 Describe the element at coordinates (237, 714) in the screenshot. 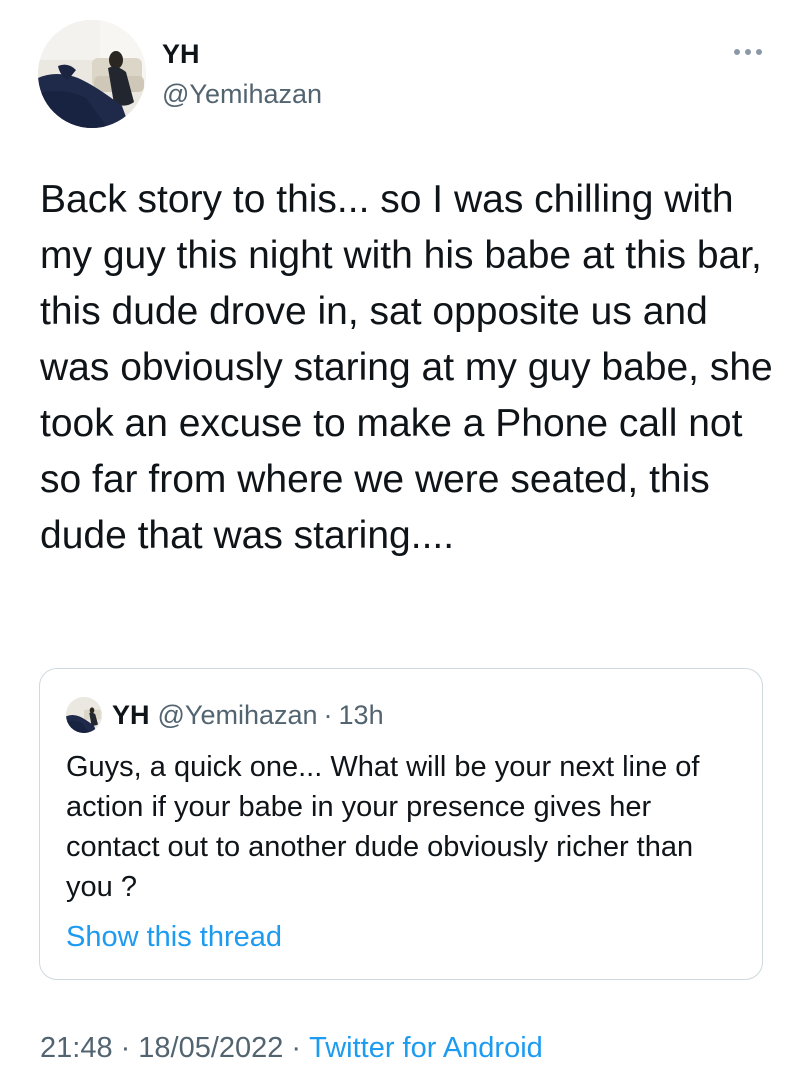

I see `quoted-author-handle: @Yemihazan` at that location.